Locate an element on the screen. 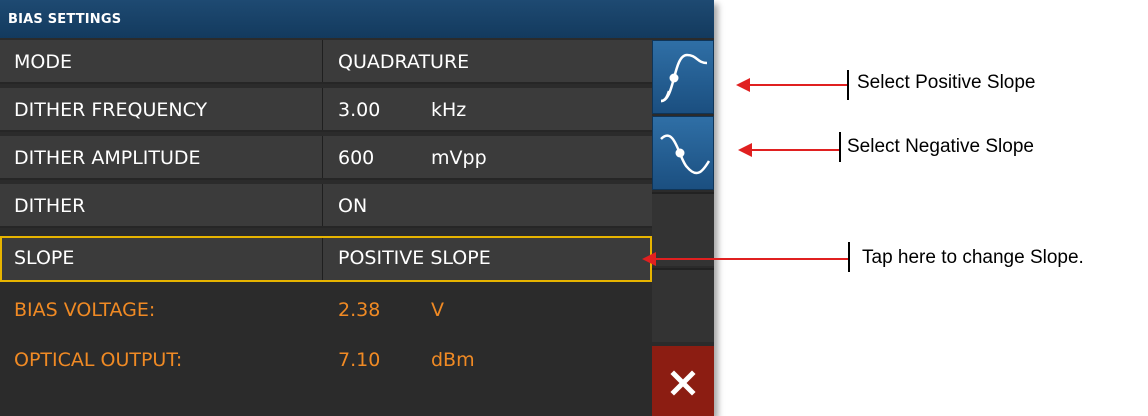 The image size is (1148, 416). setting-row-mode: MODE QUADRATURE is located at coordinates (326, 62).